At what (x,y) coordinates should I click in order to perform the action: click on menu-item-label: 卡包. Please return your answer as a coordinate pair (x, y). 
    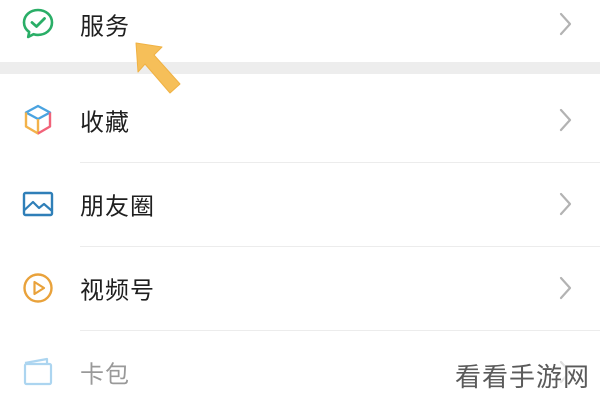
    Looking at the image, I should click on (105, 374).